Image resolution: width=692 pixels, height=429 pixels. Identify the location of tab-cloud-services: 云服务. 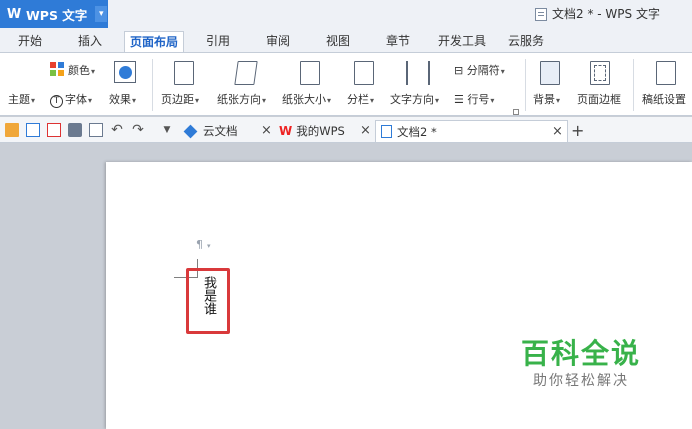
(526, 41).